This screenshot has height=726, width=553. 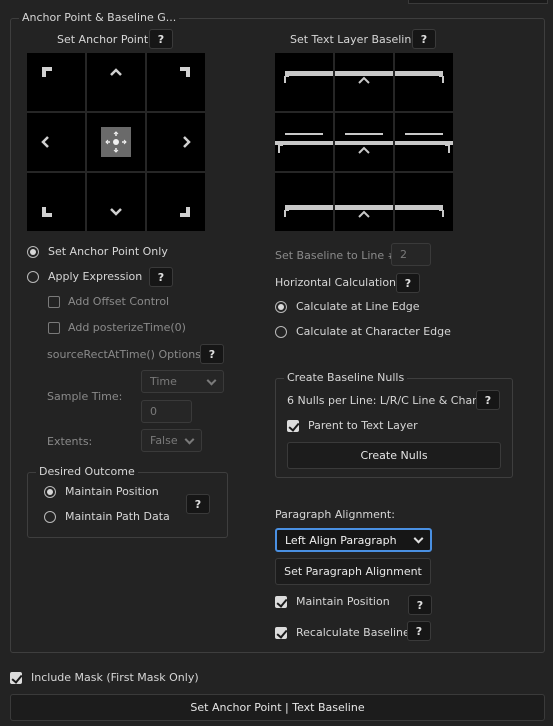 What do you see at coordinates (87, 471) in the screenshot?
I see `desired-outcome-title: Desired Outcome` at bounding box center [87, 471].